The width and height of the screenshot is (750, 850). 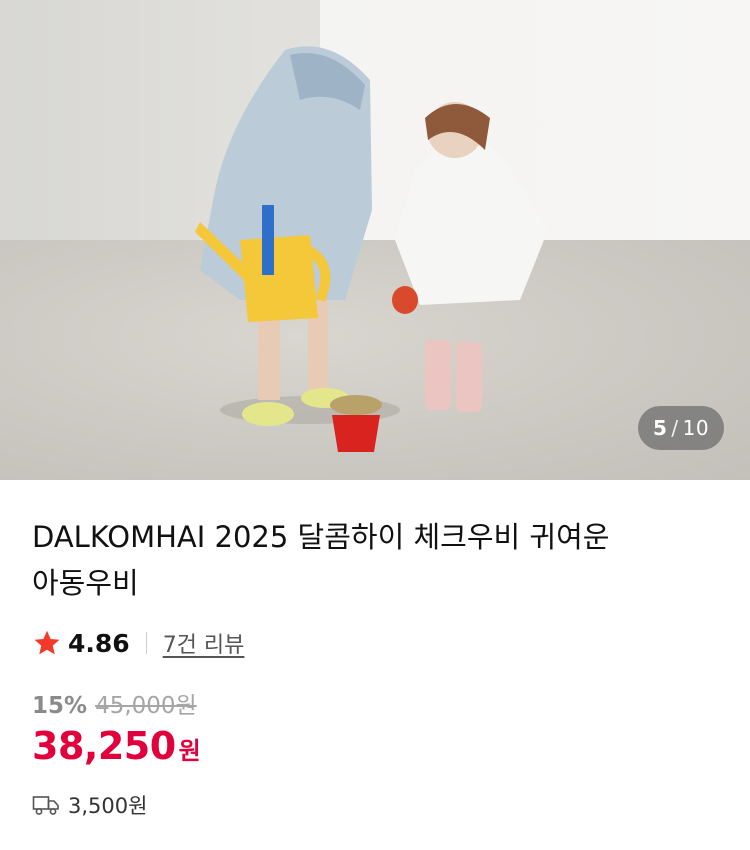 What do you see at coordinates (146, 643) in the screenshot?
I see `rating-divider` at bounding box center [146, 643].